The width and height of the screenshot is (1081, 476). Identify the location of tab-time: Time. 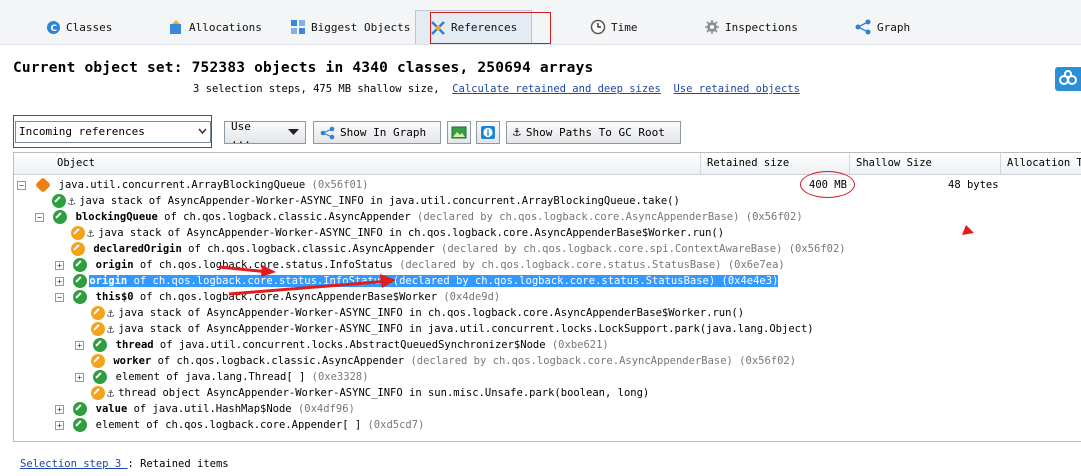
(614, 27).